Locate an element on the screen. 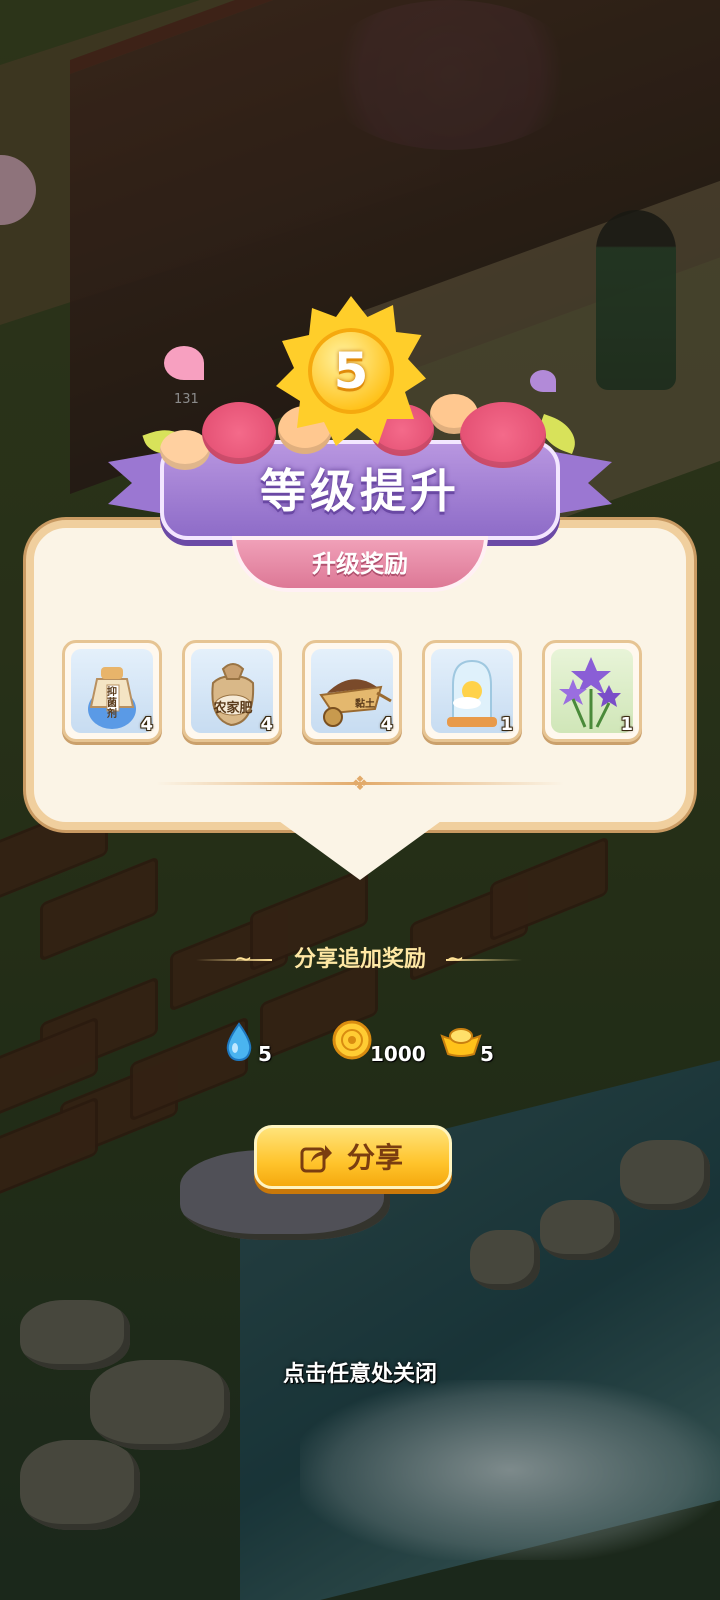 The width and height of the screenshot is (720, 1600). coin-amount: 1000 is located at coordinates (398, 1054).